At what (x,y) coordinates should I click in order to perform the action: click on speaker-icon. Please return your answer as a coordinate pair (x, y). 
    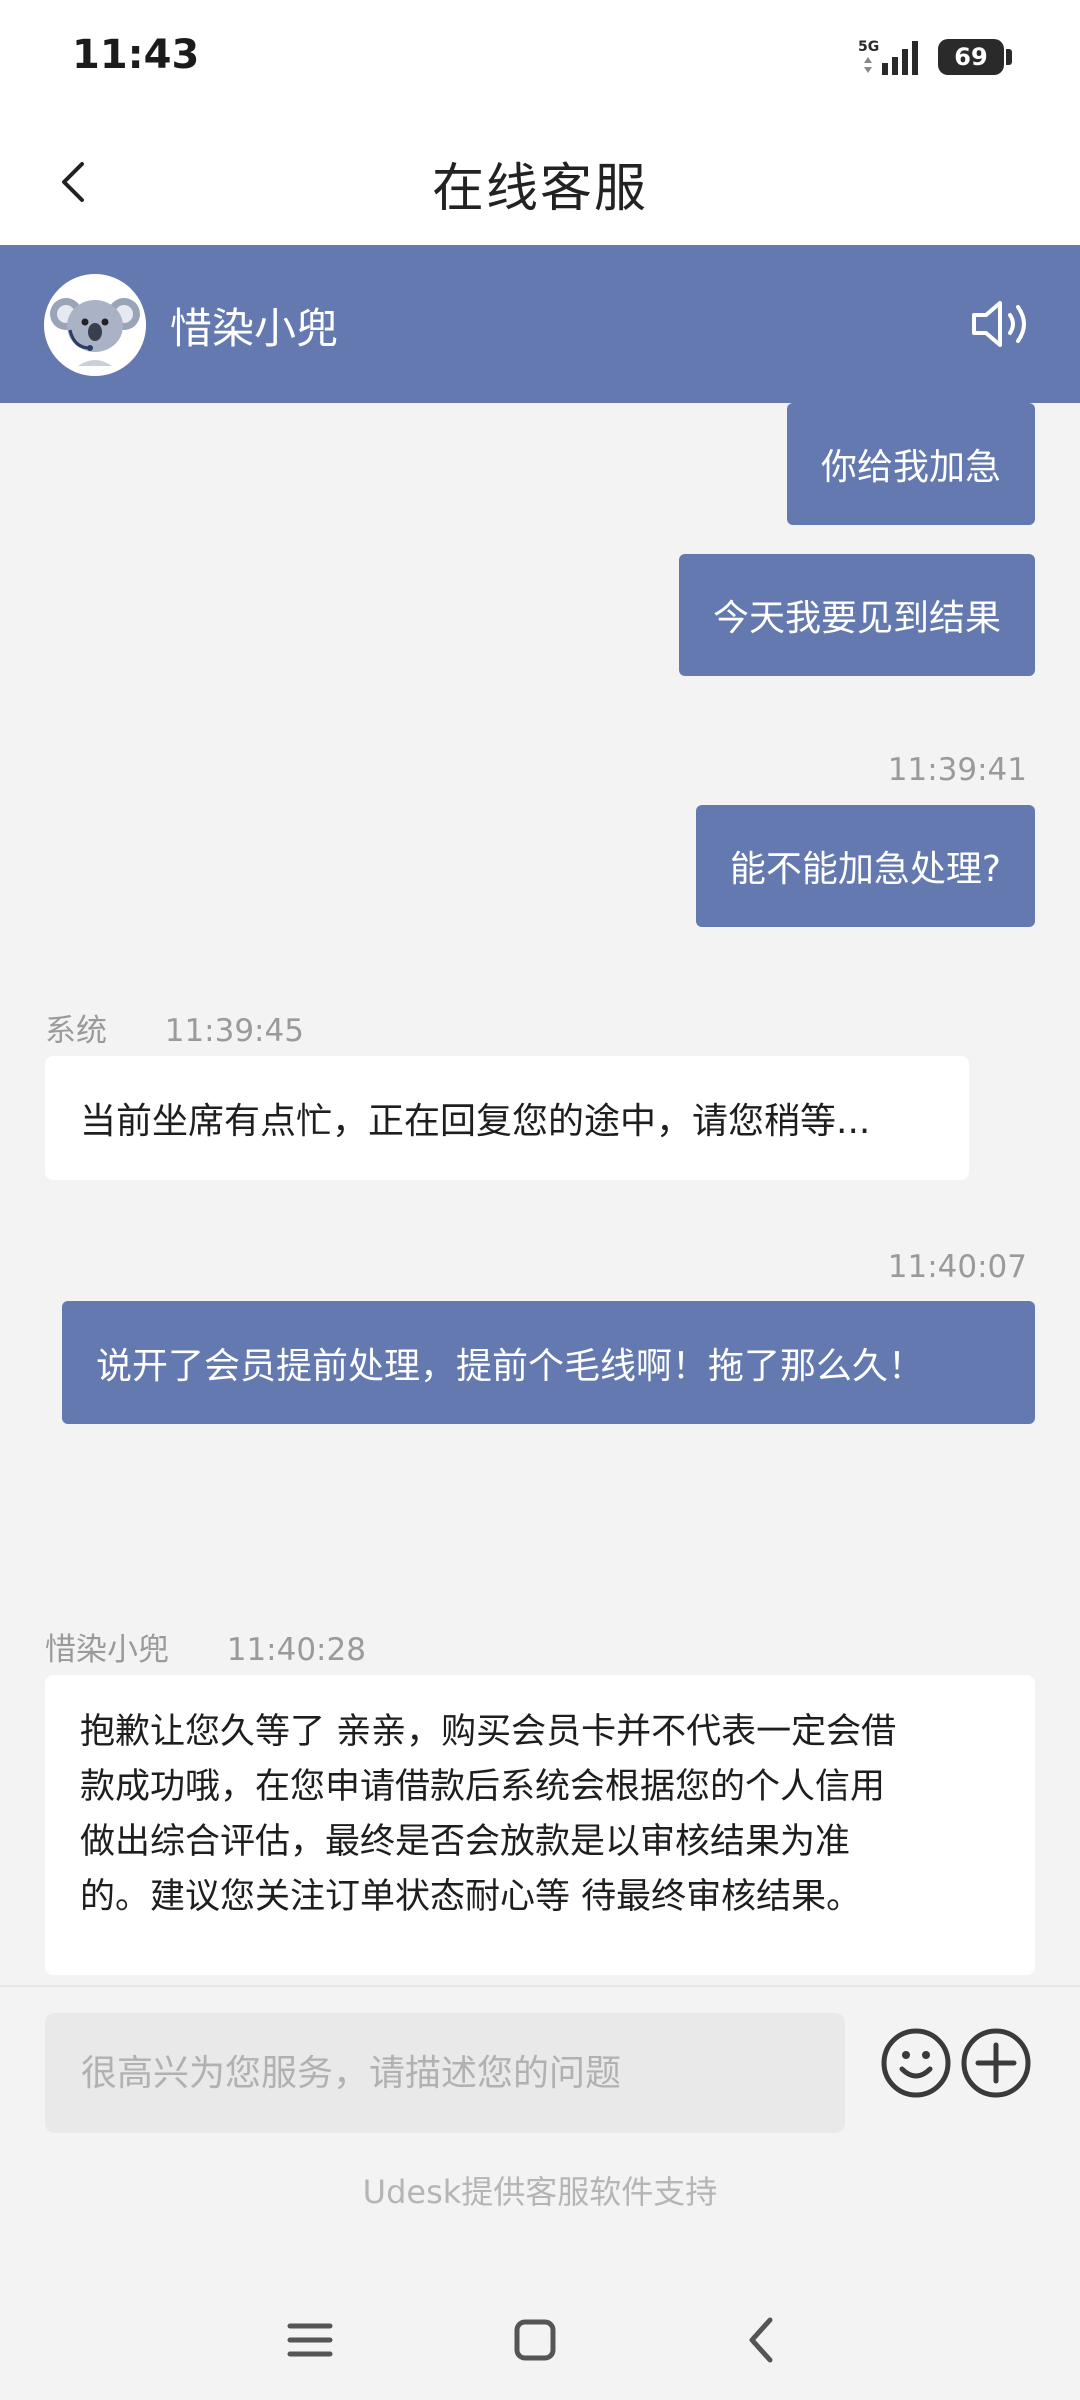
    Looking at the image, I should click on (1001, 324).